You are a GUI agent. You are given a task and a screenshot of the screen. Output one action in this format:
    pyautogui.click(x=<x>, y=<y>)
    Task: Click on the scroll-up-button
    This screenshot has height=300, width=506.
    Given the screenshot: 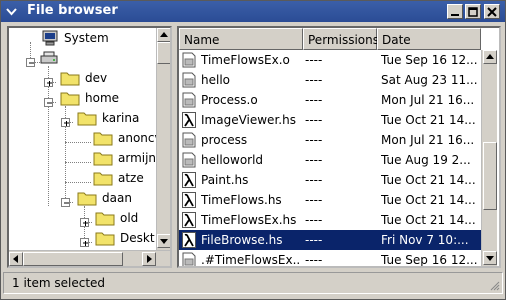 What is the action you would take?
    pyautogui.click(x=163, y=35)
    